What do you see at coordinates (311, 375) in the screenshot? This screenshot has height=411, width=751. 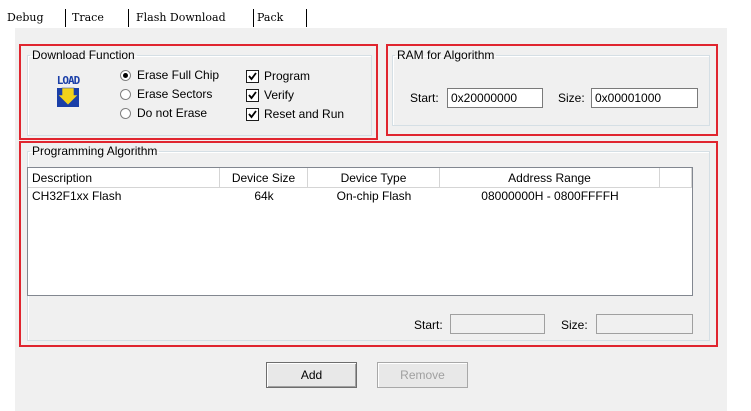 I see `add-button: Add` at bounding box center [311, 375].